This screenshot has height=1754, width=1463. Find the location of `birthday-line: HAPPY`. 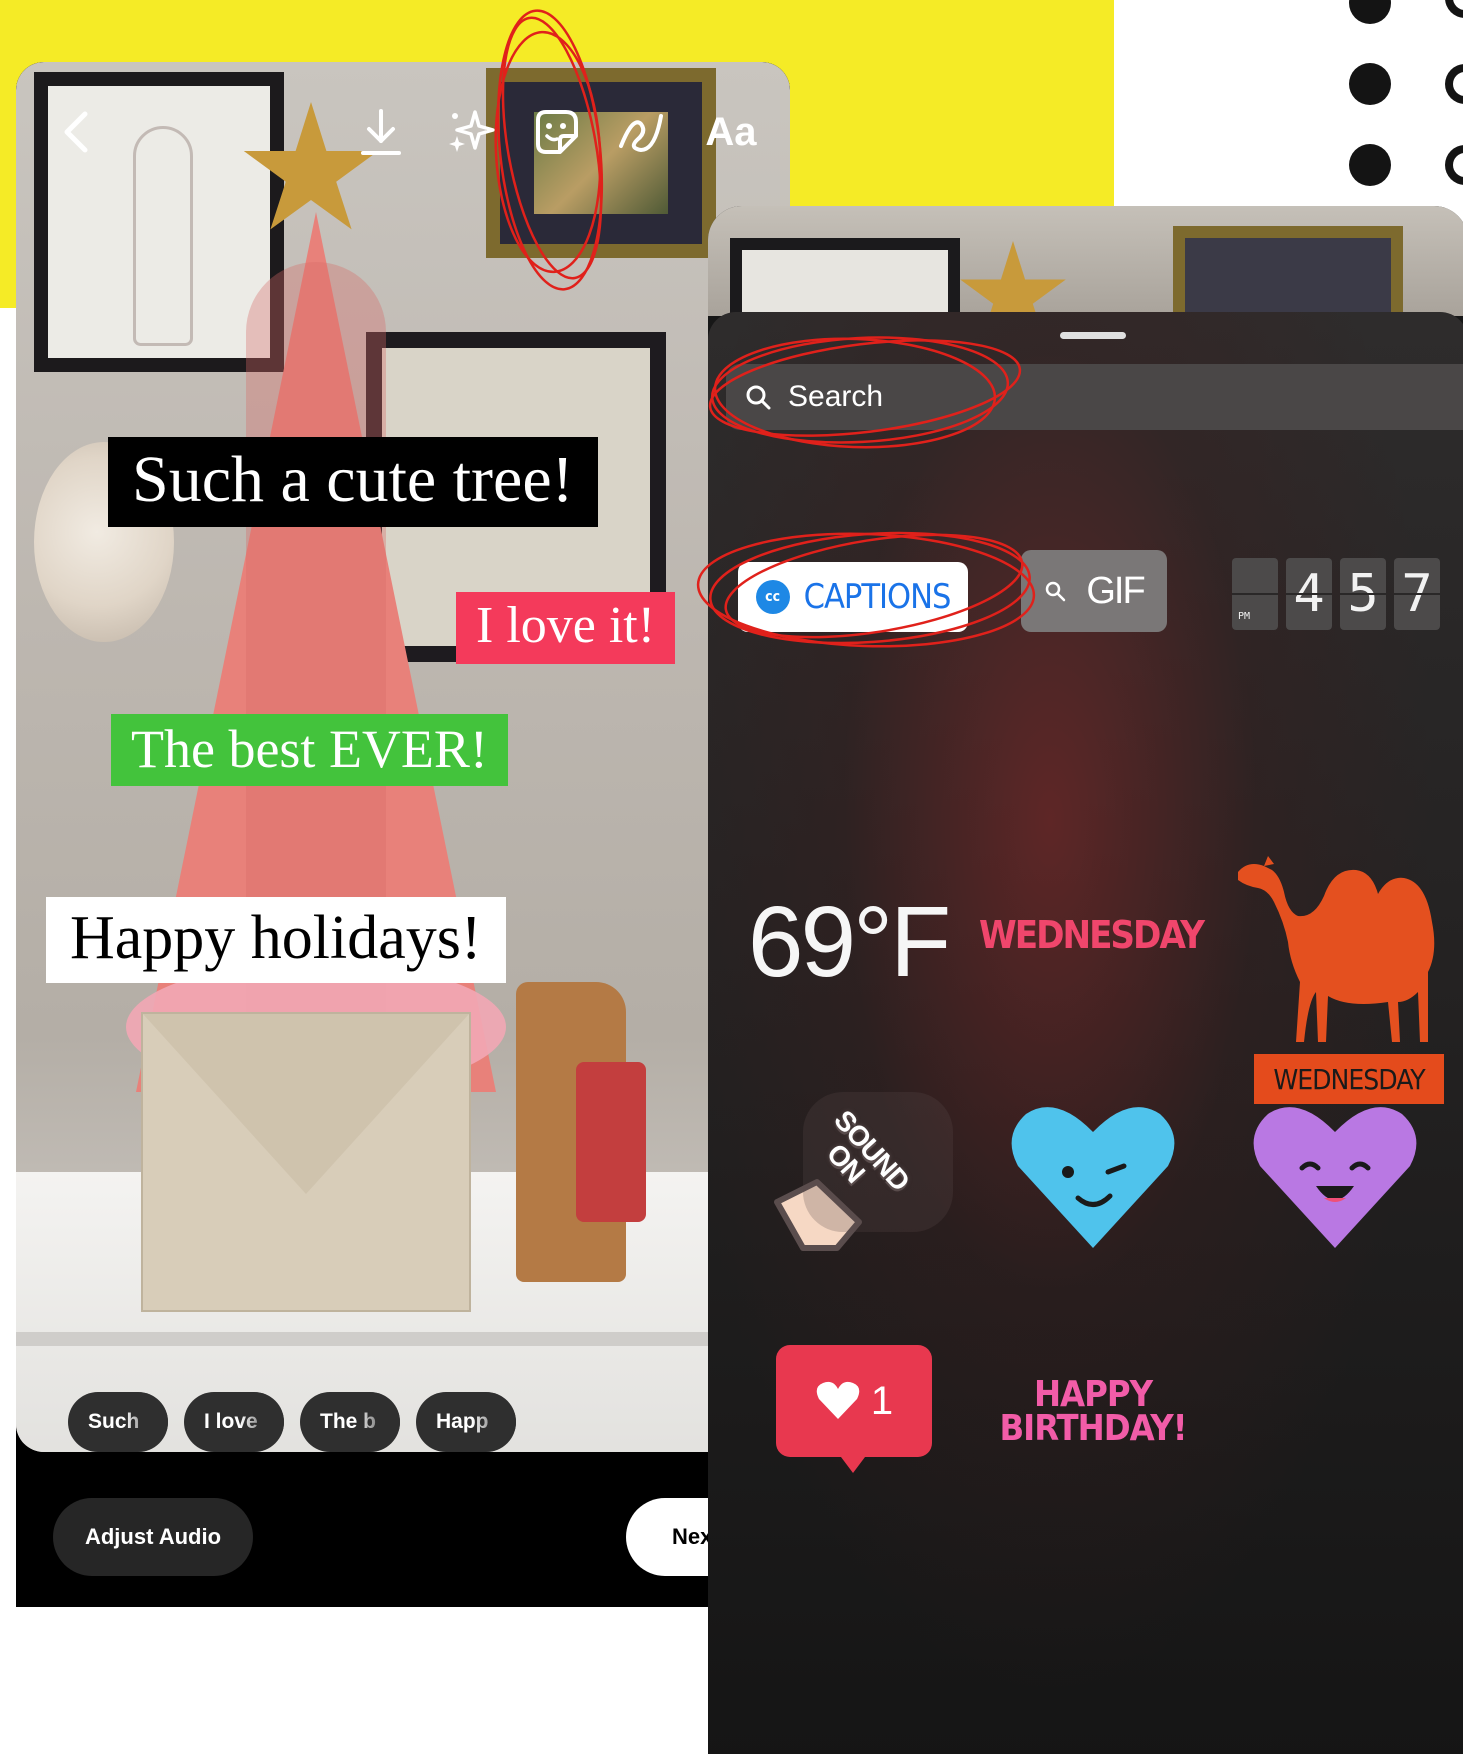

birthday-line: HAPPY is located at coordinates (1093, 1394).